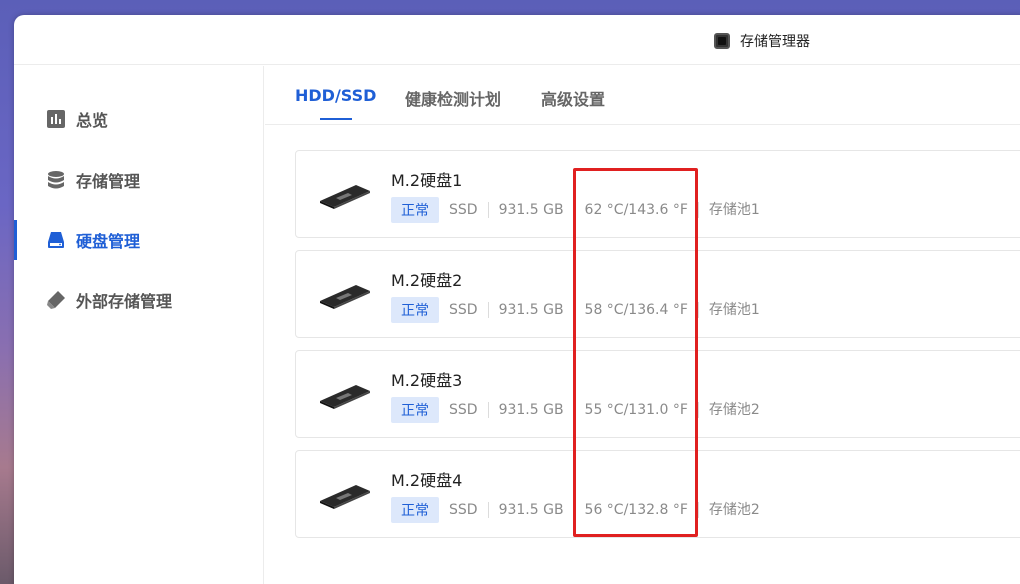 This screenshot has width=1020, height=584. I want to click on tab-hdd-ssd: HDD/SSD, so click(335, 95).